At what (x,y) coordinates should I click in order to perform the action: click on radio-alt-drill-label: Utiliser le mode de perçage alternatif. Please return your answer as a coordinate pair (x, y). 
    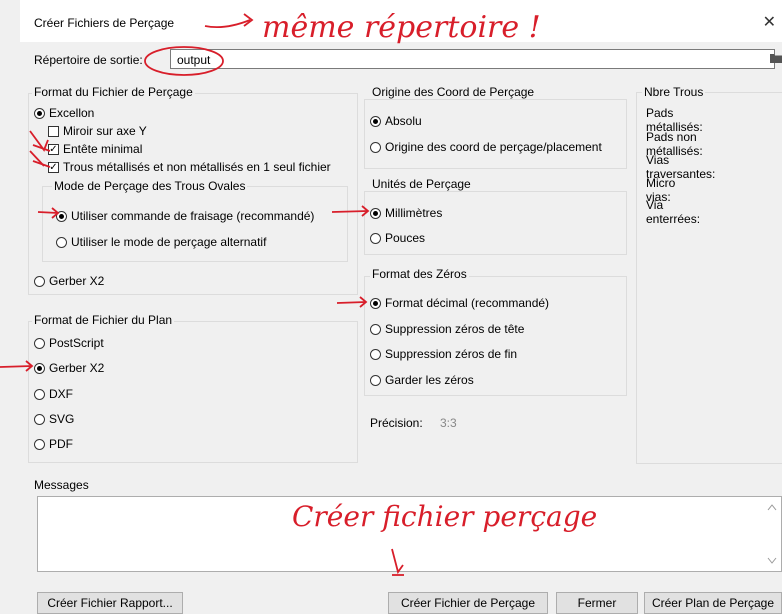
    Looking at the image, I should click on (169, 242).